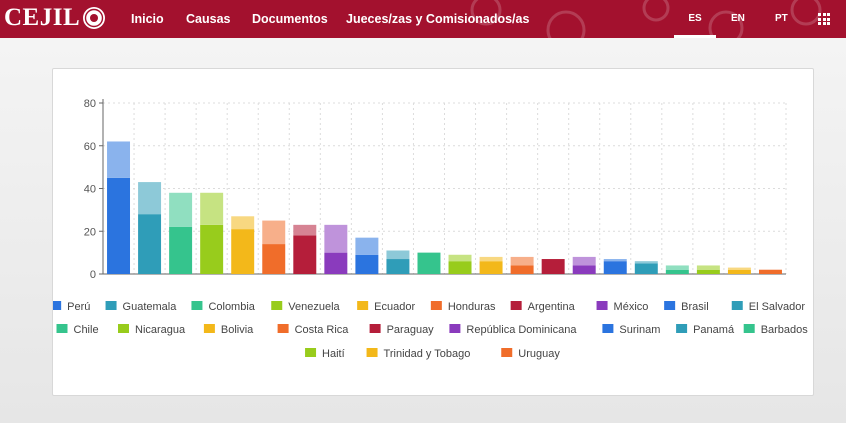 Image resolution: width=846 pixels, height=423 pixels. What do you see at coordinates (336, 238) in the screenshot?
I see `bar-méxico-segment-2` at bounding box center [336, 238].